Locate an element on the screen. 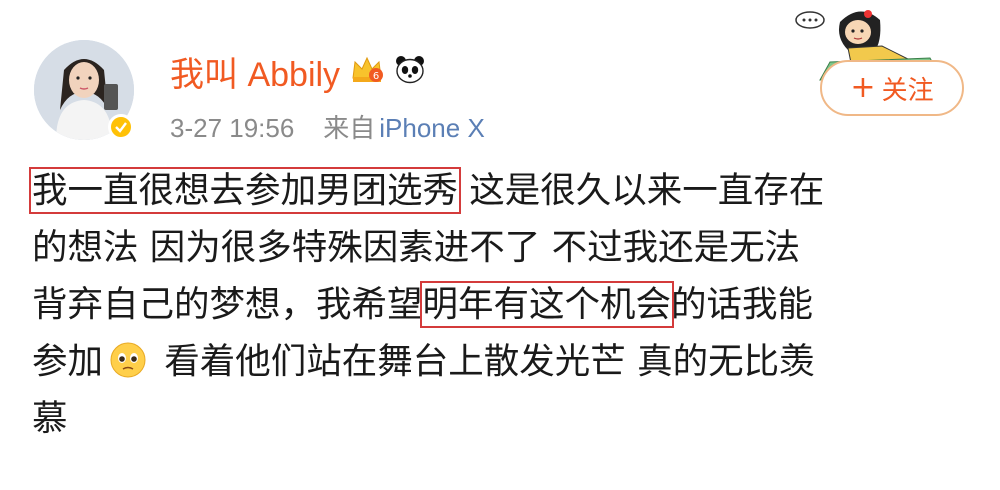 This screenshot has width=1000, height=490. vip-level-text: 6 is located at coordinates (376, 76).